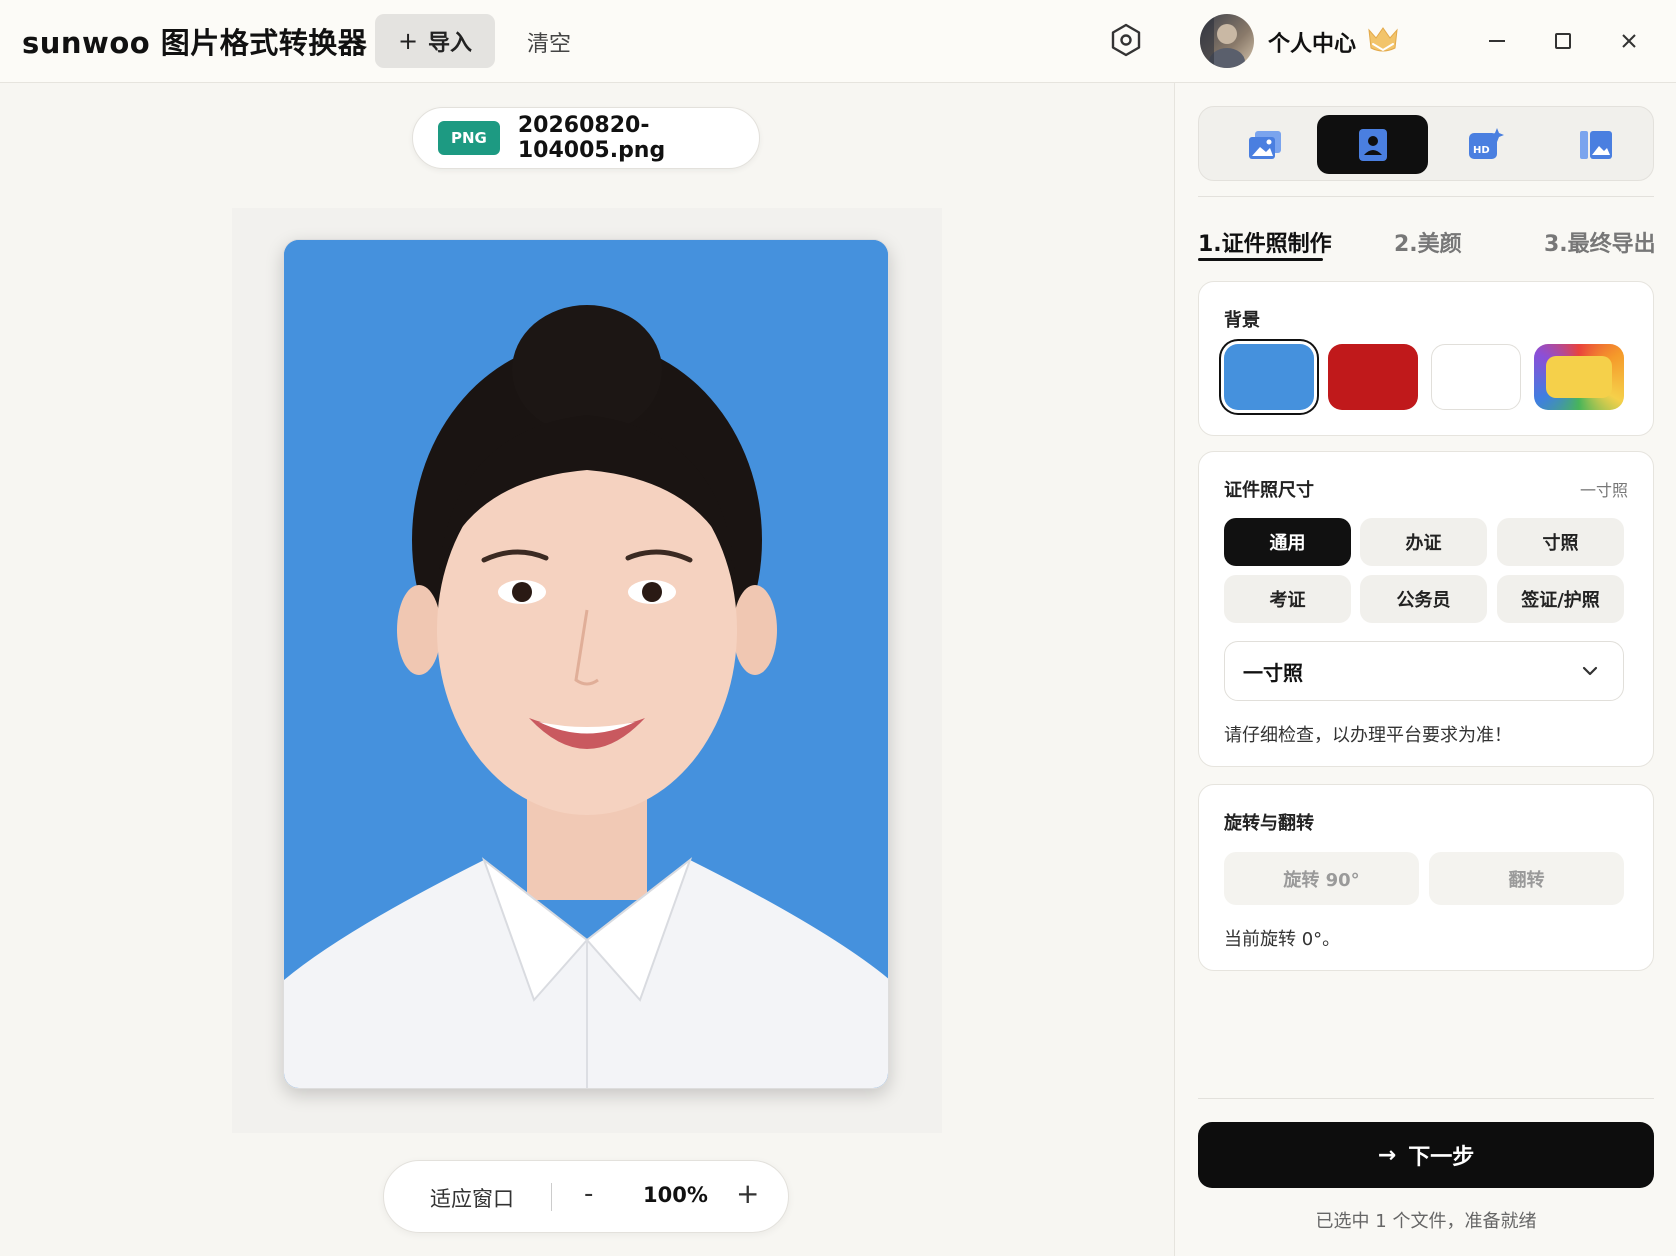 This screenshot has height=1256, width=1676. I want to click on fit-window-button: 适应窗口, so click(472, 1198).